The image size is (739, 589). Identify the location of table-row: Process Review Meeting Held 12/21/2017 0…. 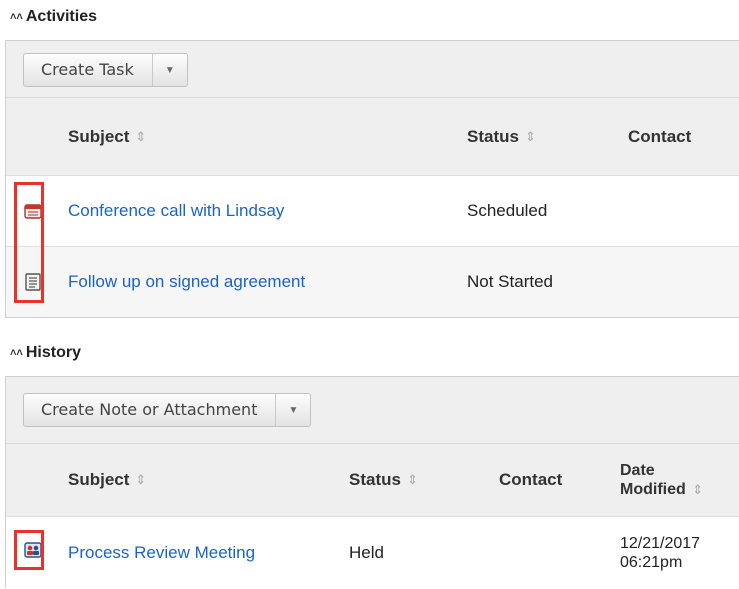
(372, 553).